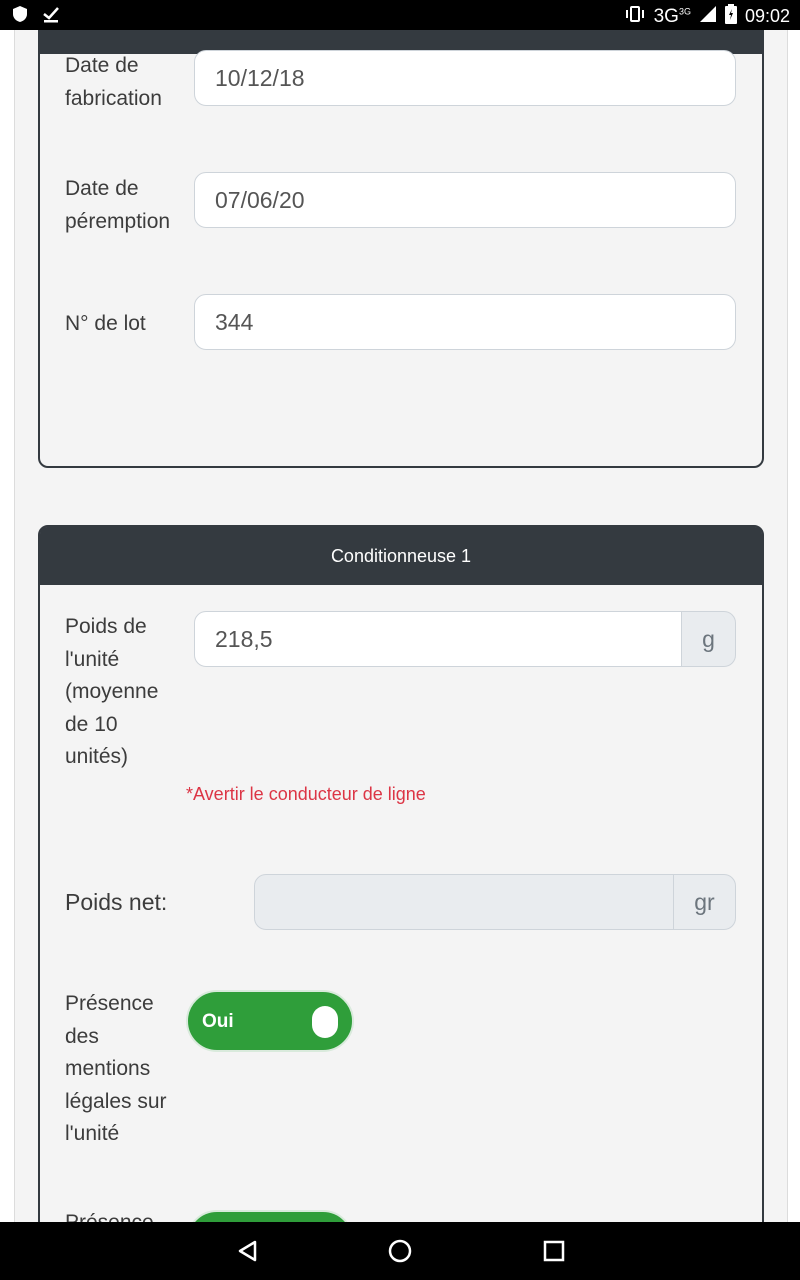 Image resolution: width=800 pixels, height=1280 pixels. I want to click on poids-unite-warning: *Avertir le conducteur de ligne, so click(306, 794).